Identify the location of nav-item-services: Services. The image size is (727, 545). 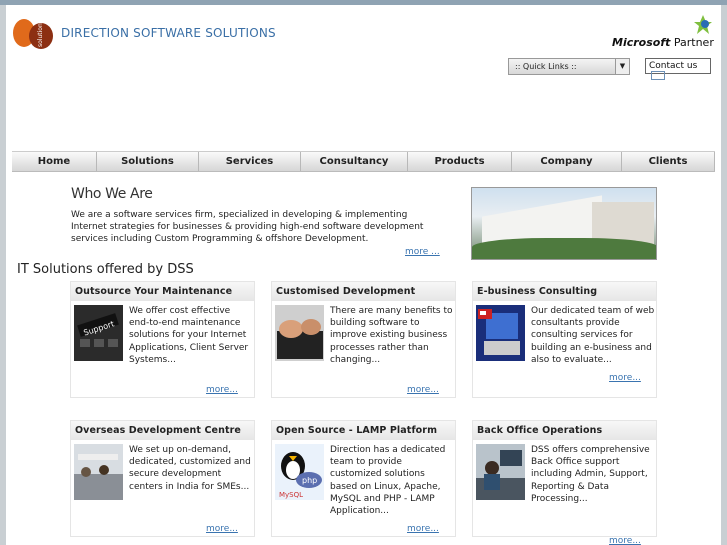
(250, 161).